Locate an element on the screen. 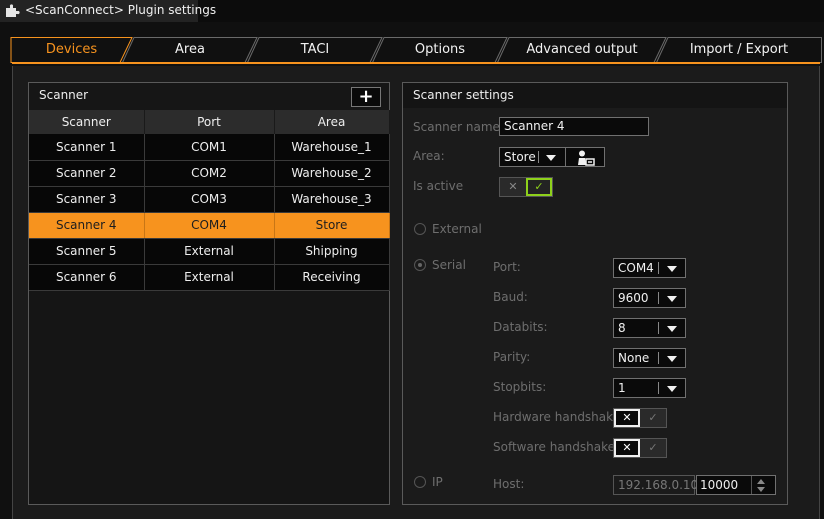  cell-scanner: Scanner 4 is located at coordinates (87, 225).